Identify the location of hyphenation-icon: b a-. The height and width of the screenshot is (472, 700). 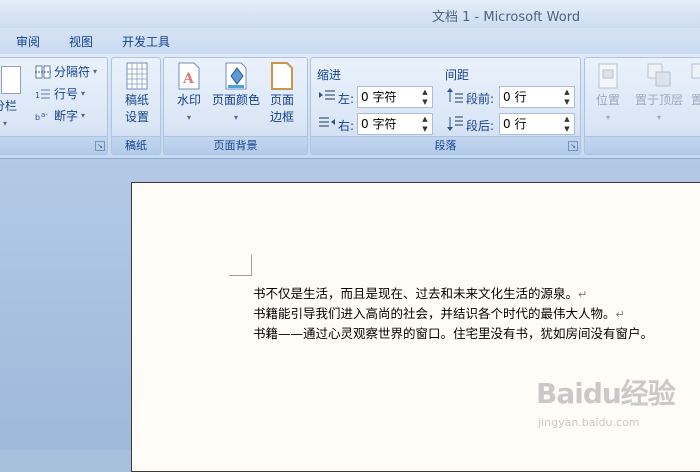
(41, 116).